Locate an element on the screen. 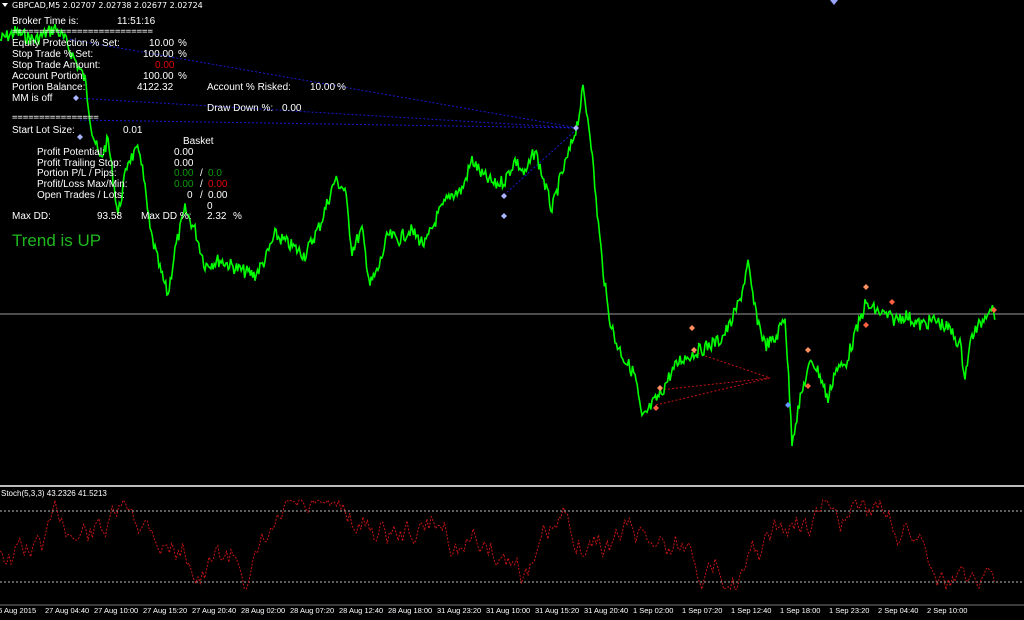 The image size is (1024, 620). time-axis-tick: 28 Aug 18:00 is located at coordinates (410, 610).